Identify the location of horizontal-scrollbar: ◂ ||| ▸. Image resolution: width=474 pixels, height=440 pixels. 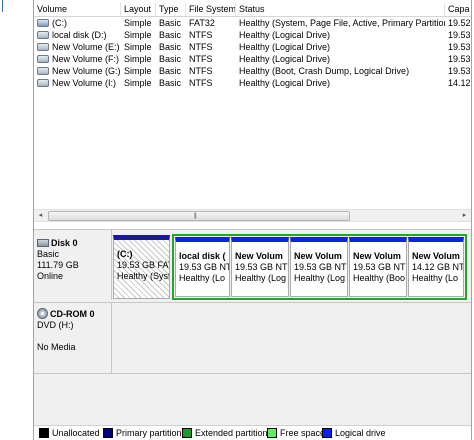
(252, 215).